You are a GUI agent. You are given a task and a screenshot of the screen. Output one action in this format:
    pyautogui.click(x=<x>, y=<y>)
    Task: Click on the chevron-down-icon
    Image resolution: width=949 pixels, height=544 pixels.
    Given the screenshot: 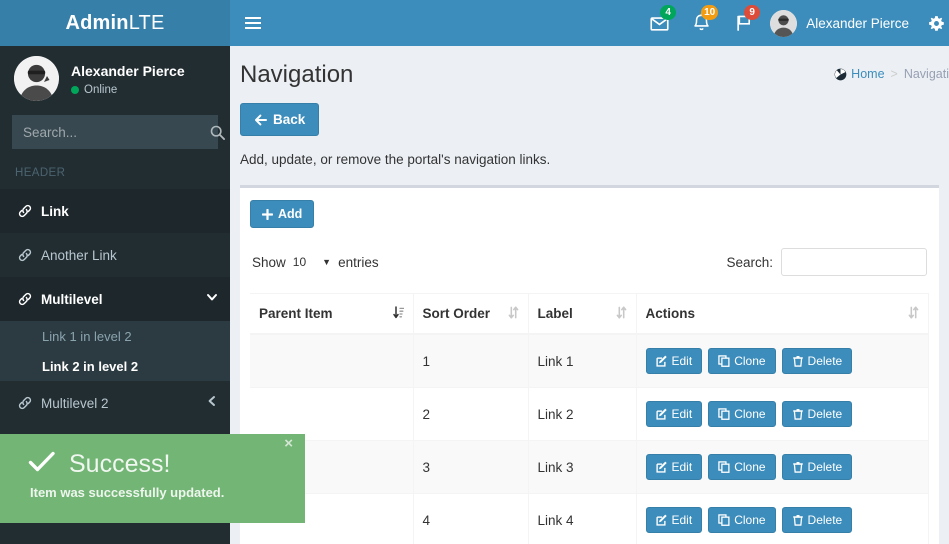 What is the action you would take?
    pyautogui.click(x=212, y=299)
    